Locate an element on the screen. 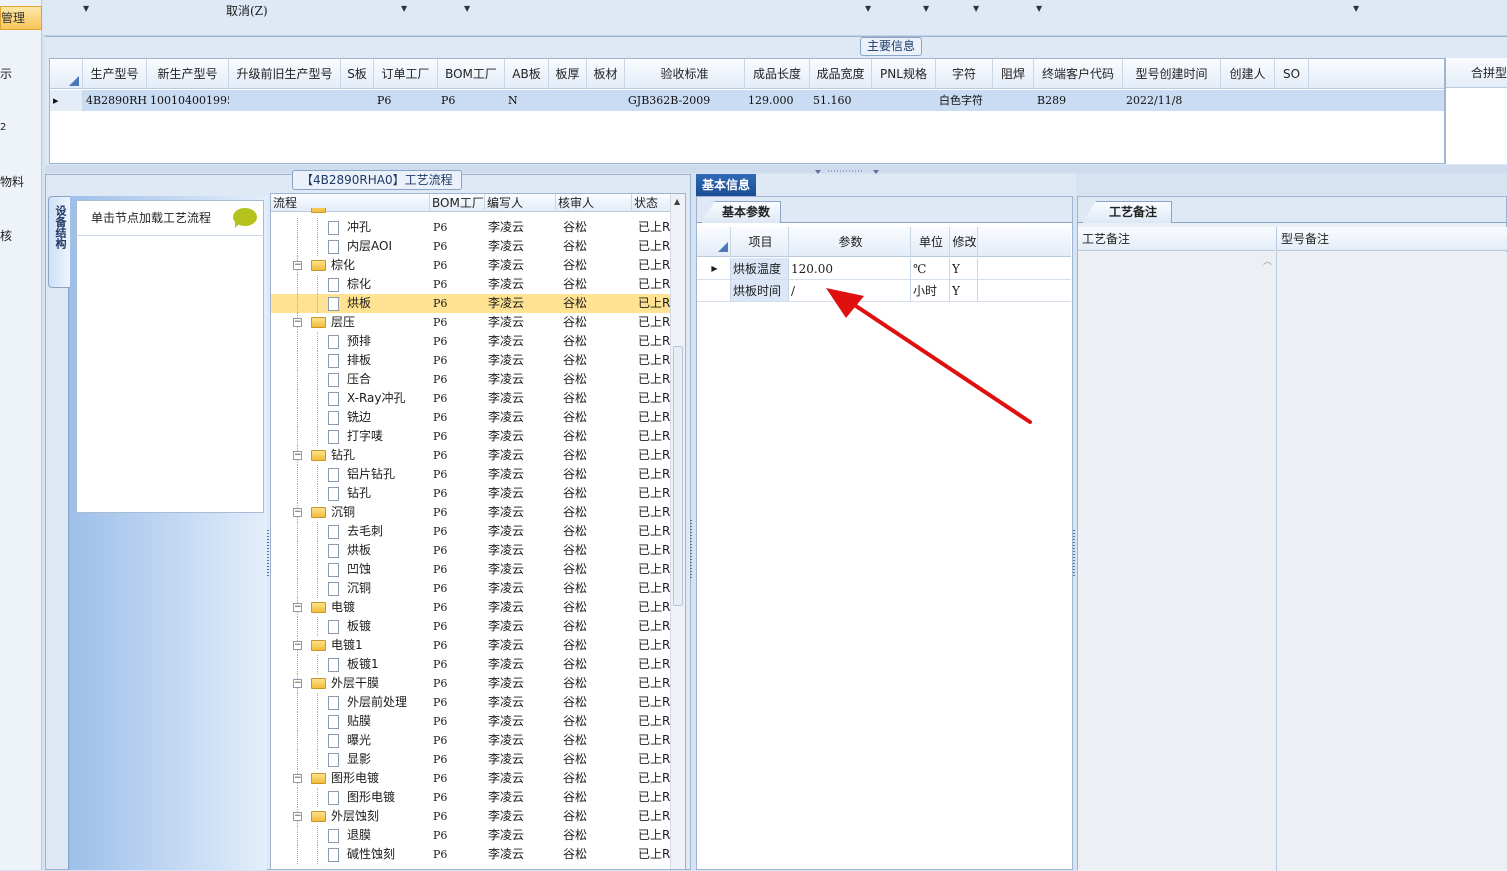 The width and height of the screenshot is (1507, 871). column-header: AB板 is located at coordinates (527, 74).